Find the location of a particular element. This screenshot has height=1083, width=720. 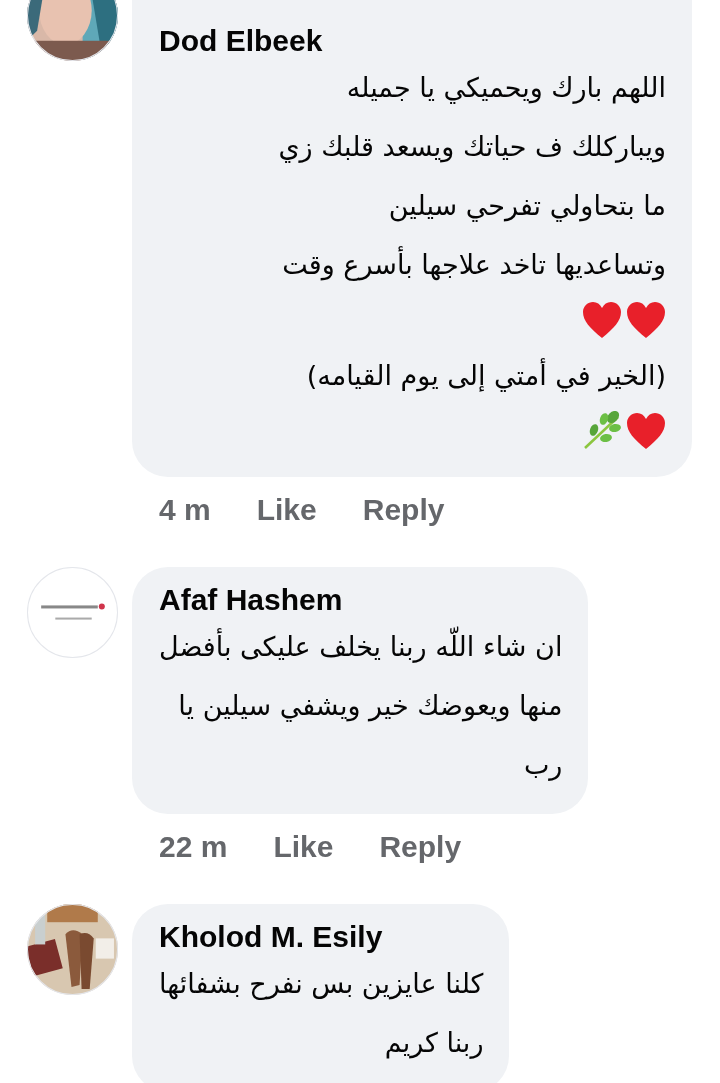

comment-text: اللهم بارك ويحميكي يا جميله is located at coordinates (505, 88).